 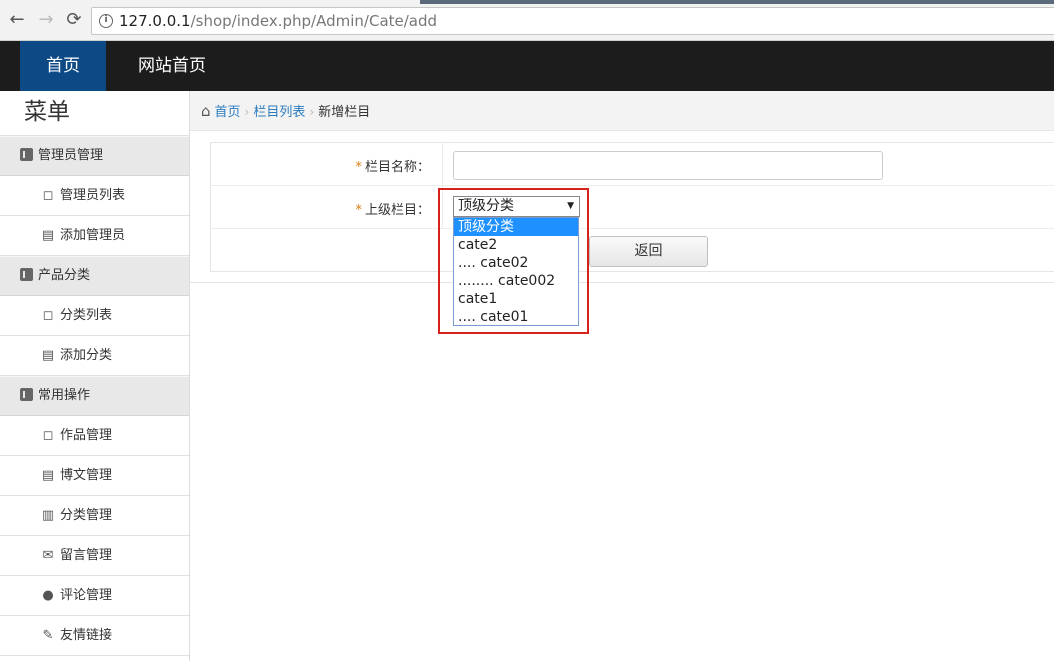 What do you see at coordinates (48, 555) in the screenshot?
I see `envelope-icon: ✉` at bounding box center [48, 555].